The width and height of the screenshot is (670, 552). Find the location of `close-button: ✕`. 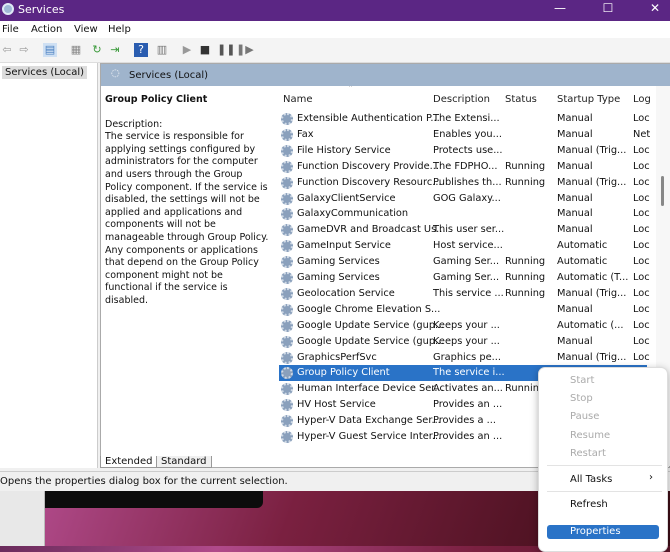

close-button: ✕ is located at coordinates (655, 8).